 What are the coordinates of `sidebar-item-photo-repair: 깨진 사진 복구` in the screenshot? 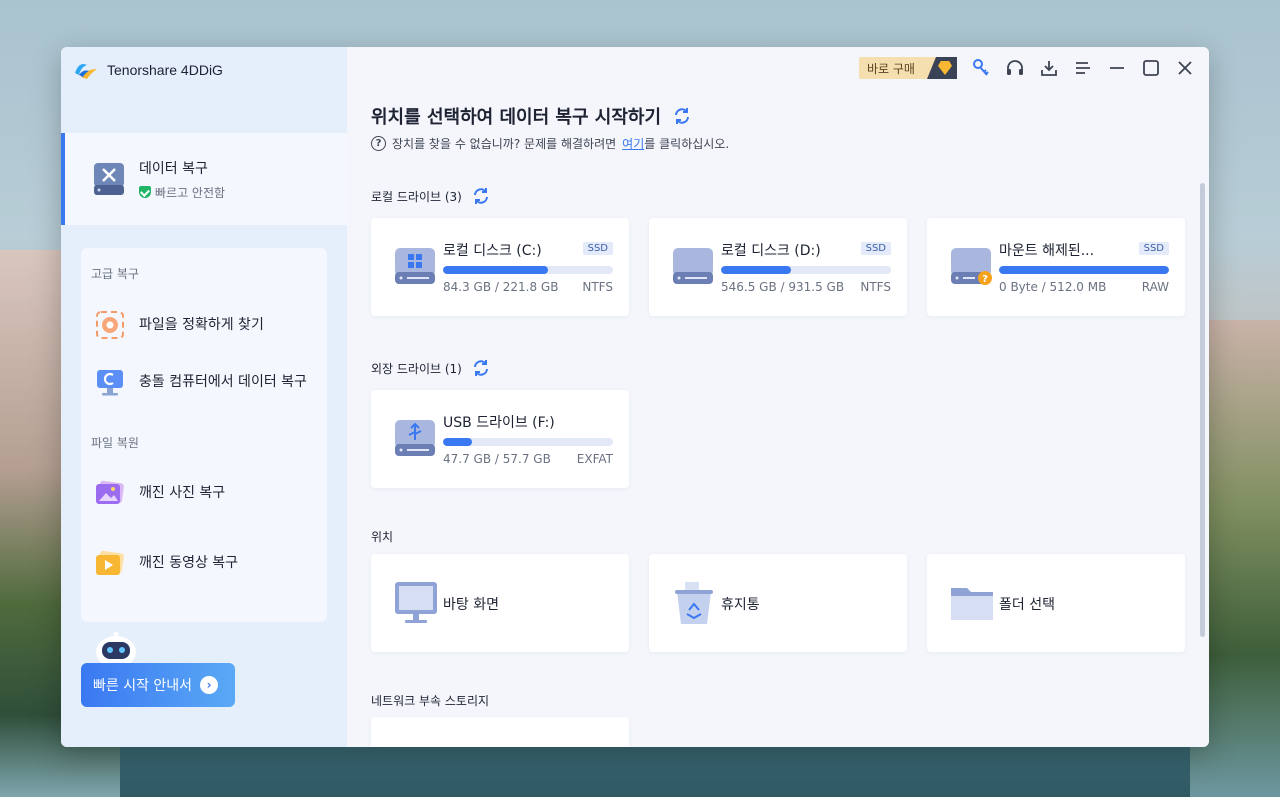 It's located at (206, 493).